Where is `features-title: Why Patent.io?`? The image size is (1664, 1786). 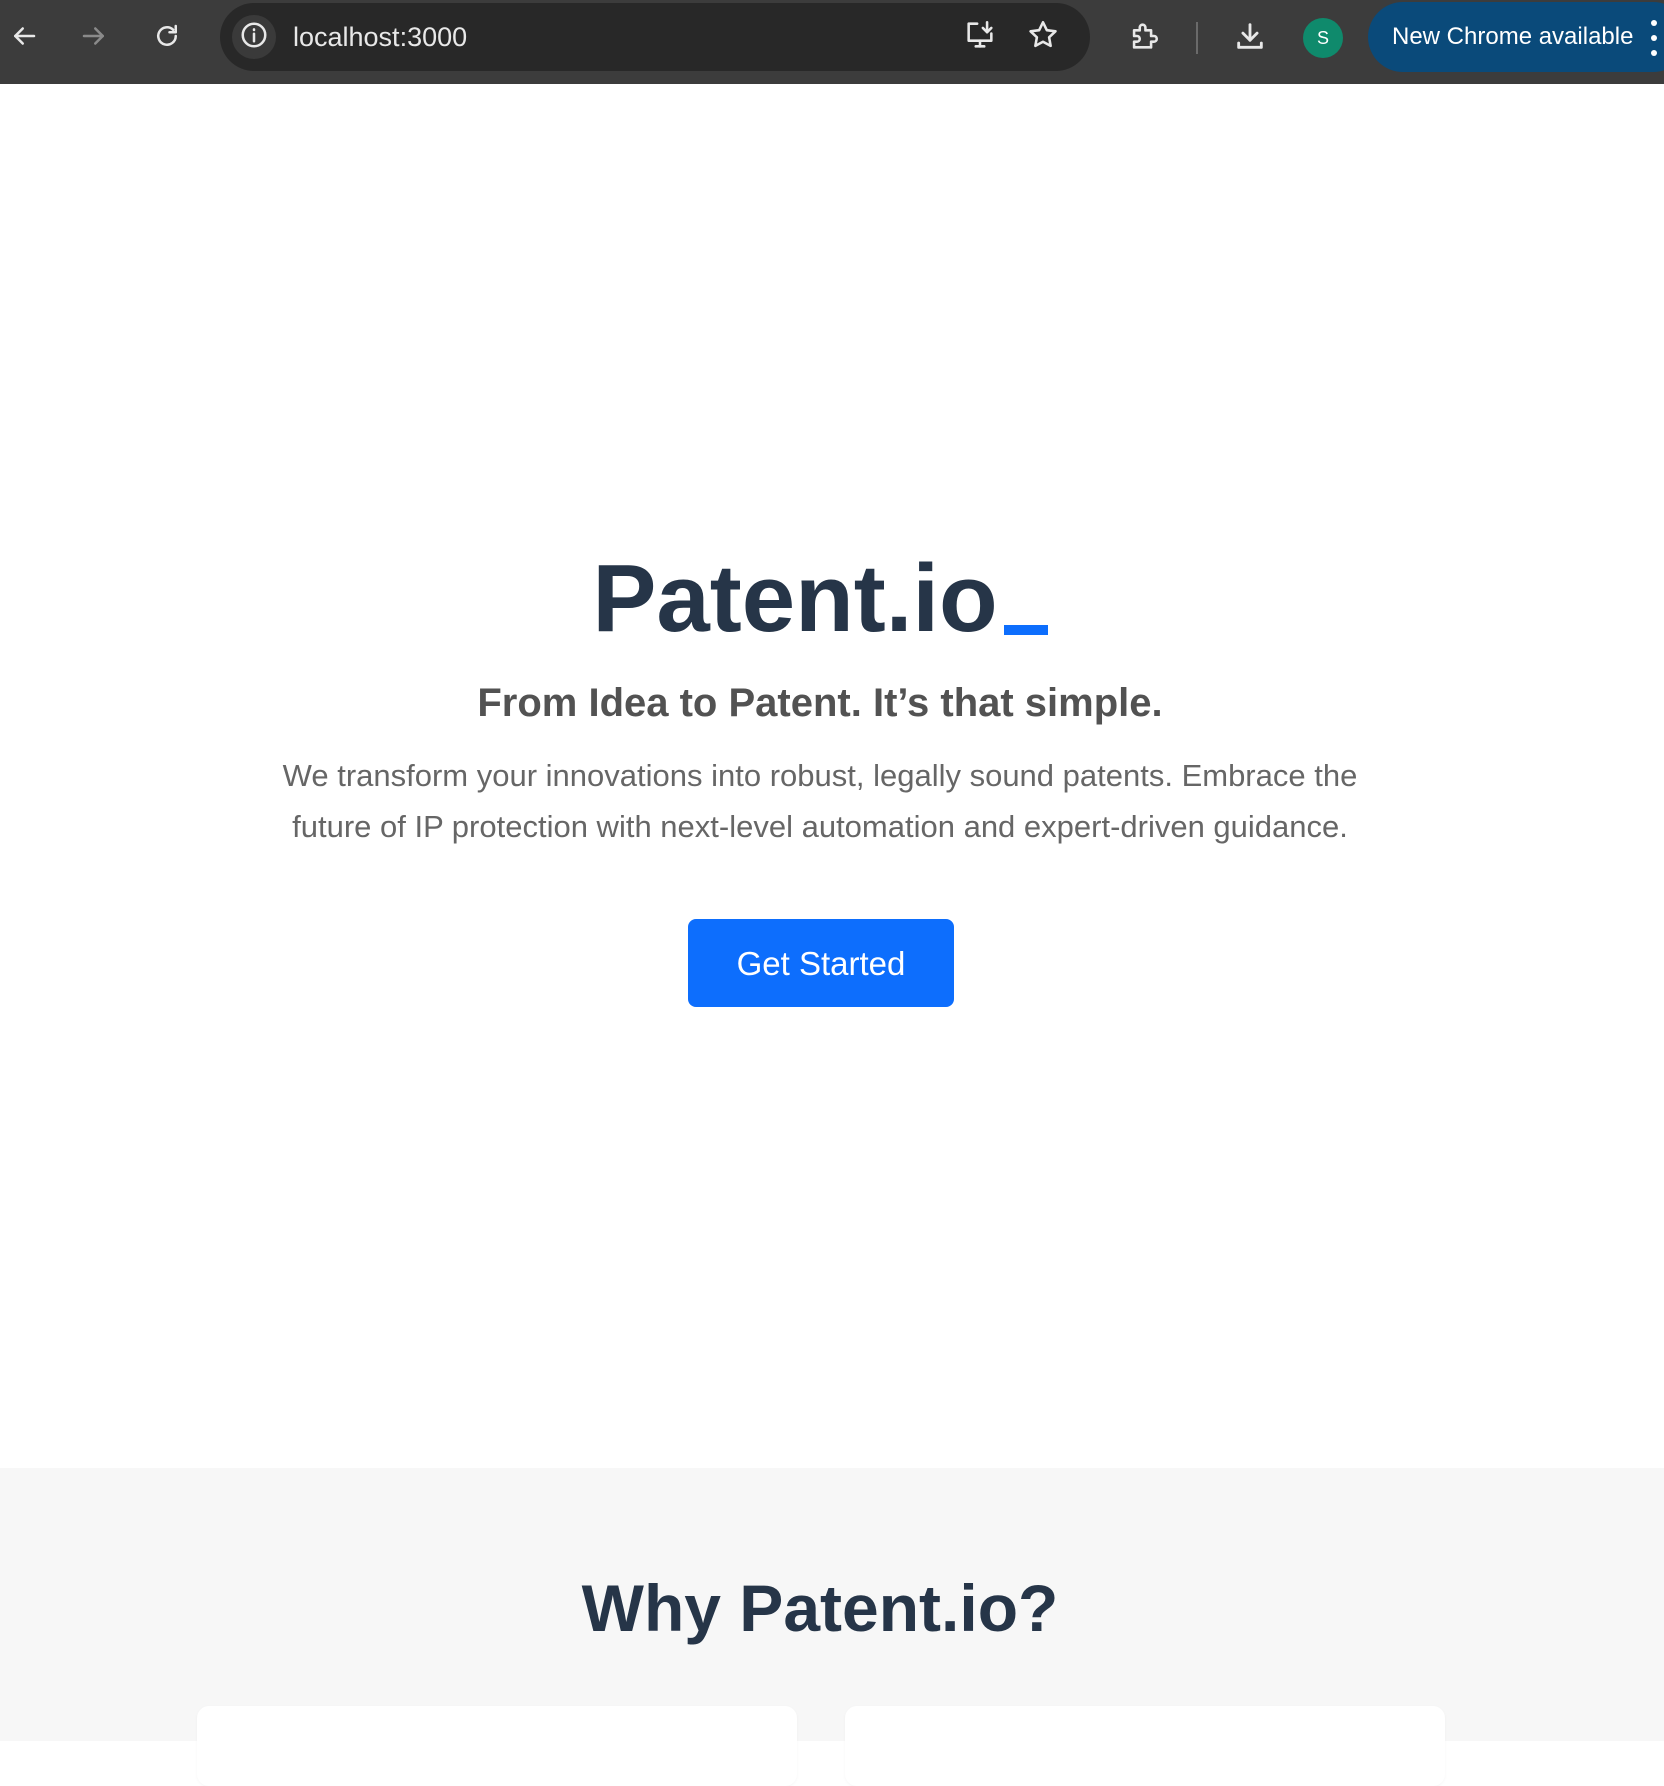 features-title: Why Patent.io? is located at coordinates (820, 1608).